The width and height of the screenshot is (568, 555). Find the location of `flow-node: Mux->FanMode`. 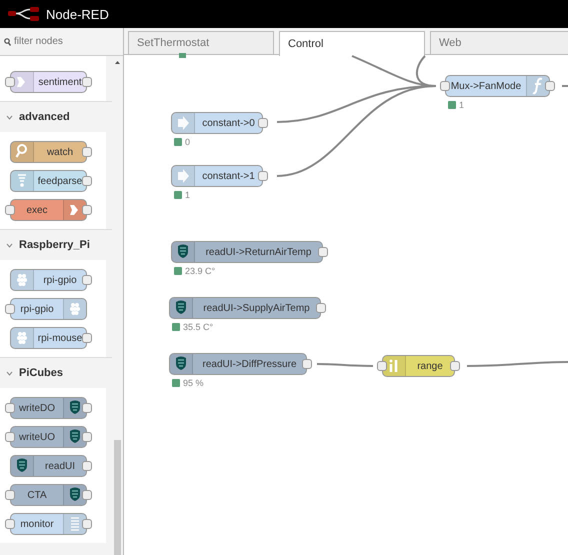

flow-node: Mux->FanMode is located at coordinates (497, 86).